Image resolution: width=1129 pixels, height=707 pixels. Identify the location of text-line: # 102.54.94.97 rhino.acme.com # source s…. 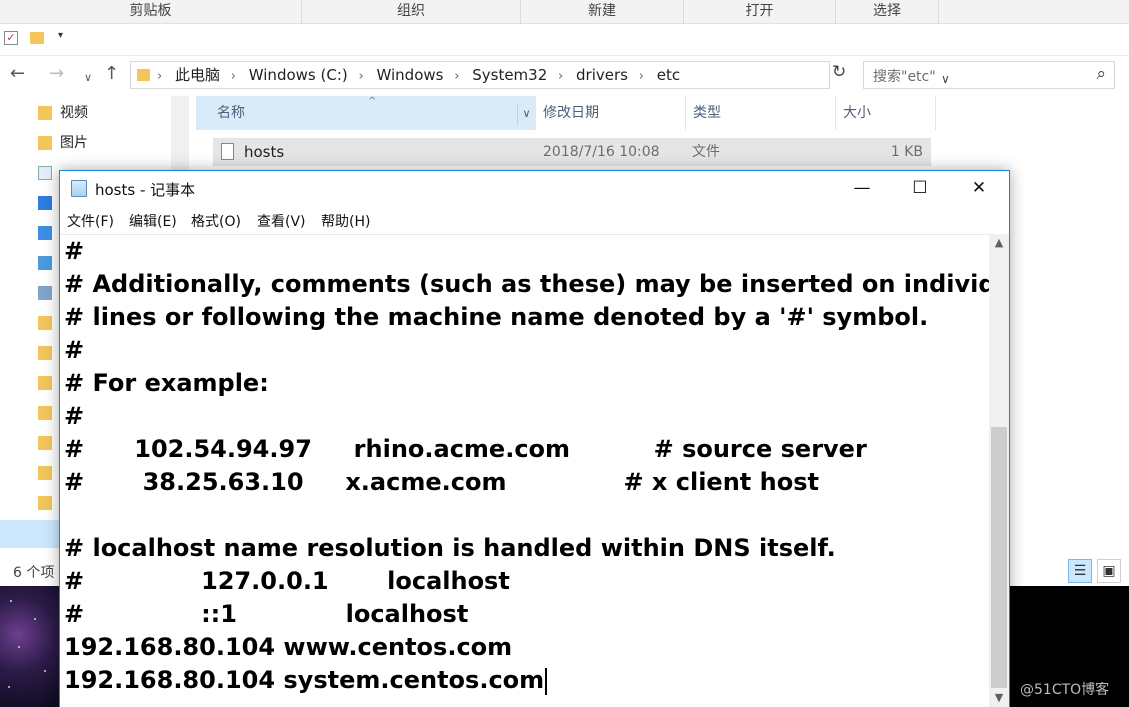
(465, 449).